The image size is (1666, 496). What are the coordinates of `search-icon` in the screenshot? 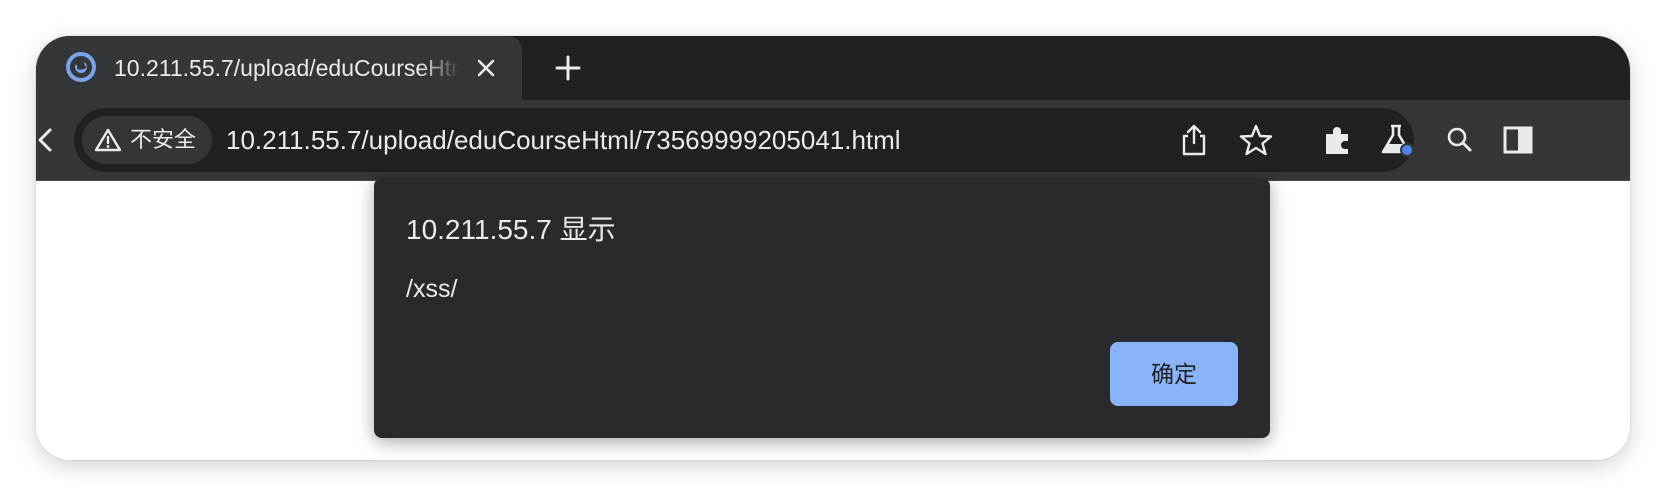 It's located at (1460, 140).